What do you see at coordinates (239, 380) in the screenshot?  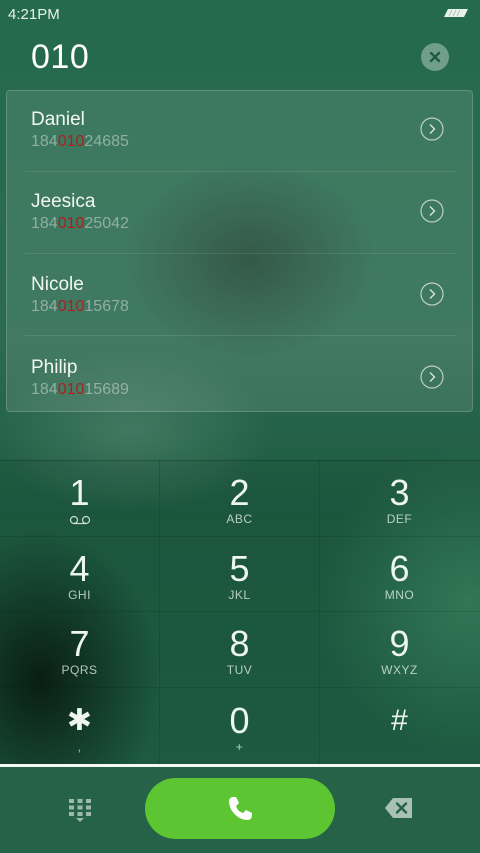 I see `contact-item: Philip 18401015689` at bounding box center [239, 380].